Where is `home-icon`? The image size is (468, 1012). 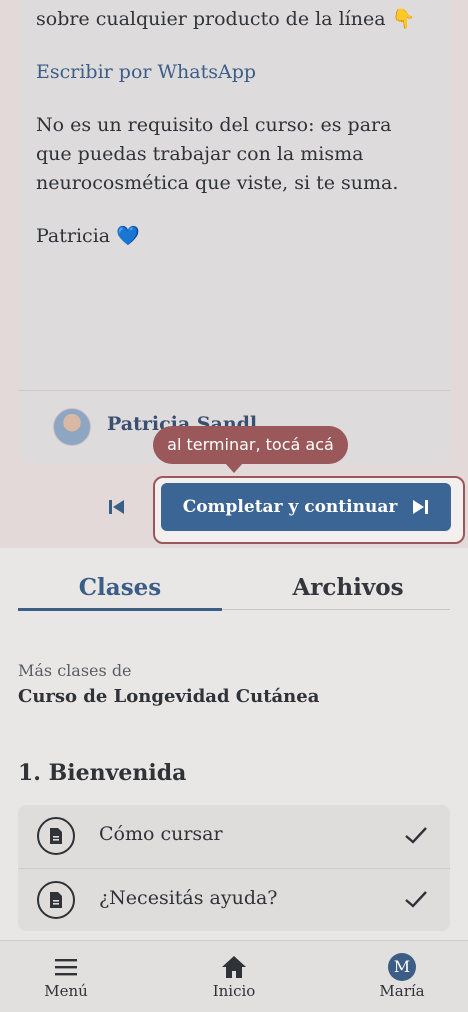
home-icon is located at coordinates (234, 967).